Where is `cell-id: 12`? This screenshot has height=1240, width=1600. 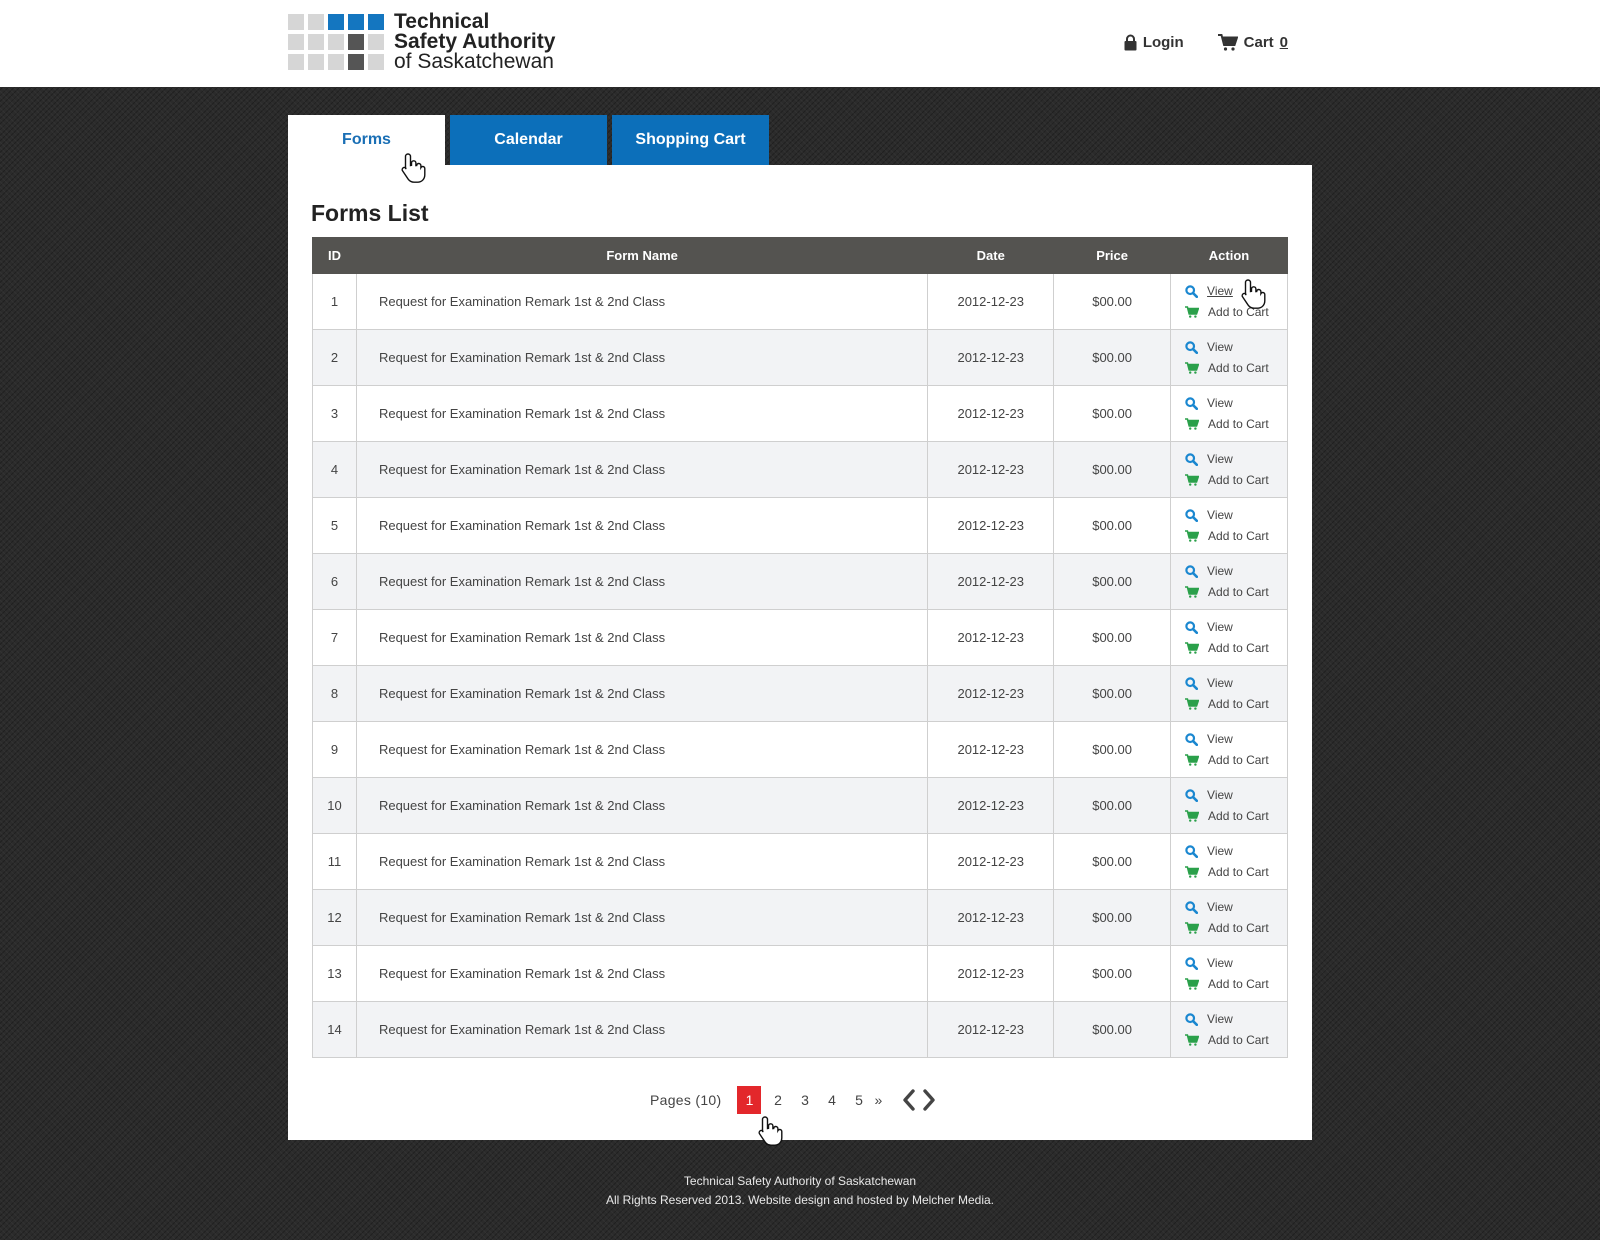 cell-id: 12 is located at coordinates (334, 917).